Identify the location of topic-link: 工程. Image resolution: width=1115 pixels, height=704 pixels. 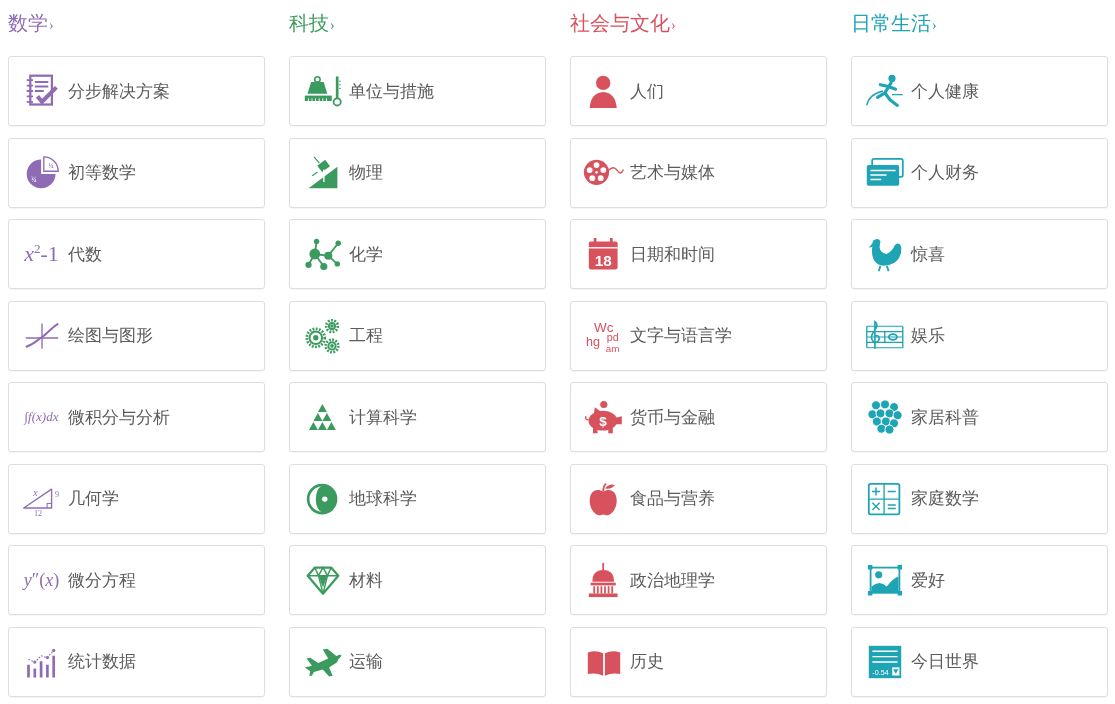
(417, 335).